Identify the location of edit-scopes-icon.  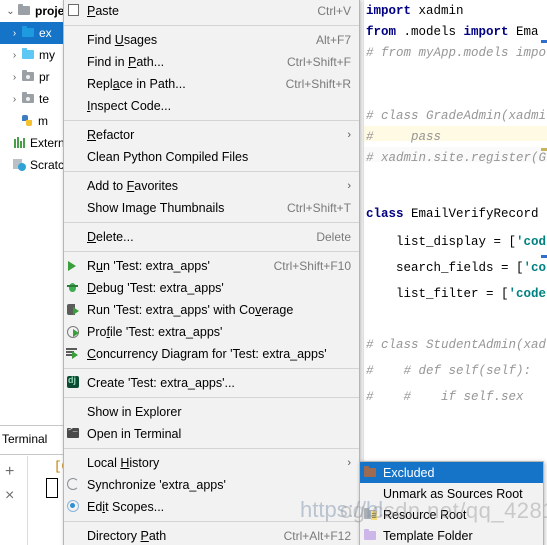
(75, 507).